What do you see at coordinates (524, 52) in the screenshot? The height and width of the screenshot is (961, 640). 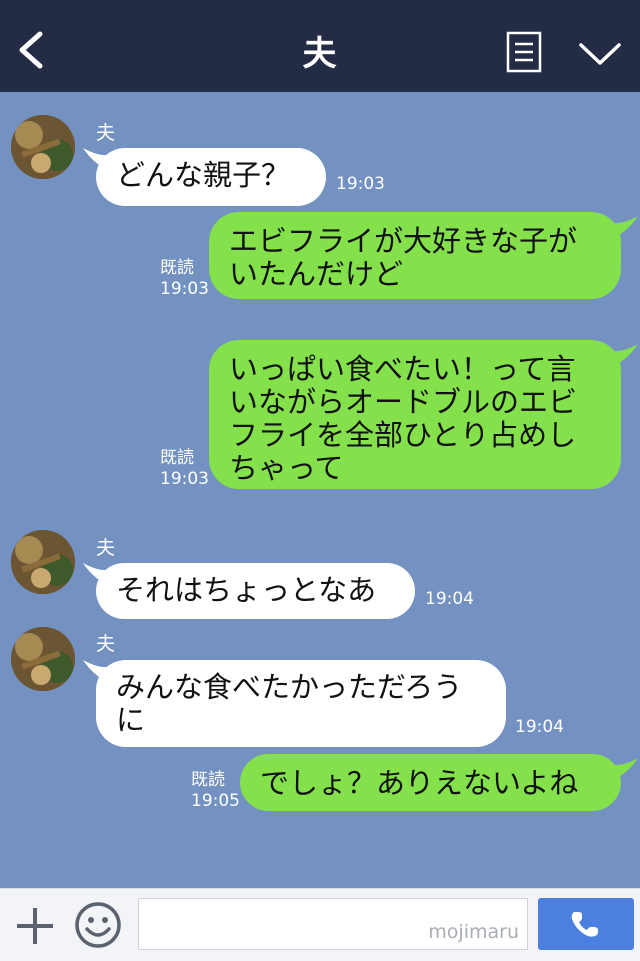 I see `notes-icon` at bounding box center [524, 52].